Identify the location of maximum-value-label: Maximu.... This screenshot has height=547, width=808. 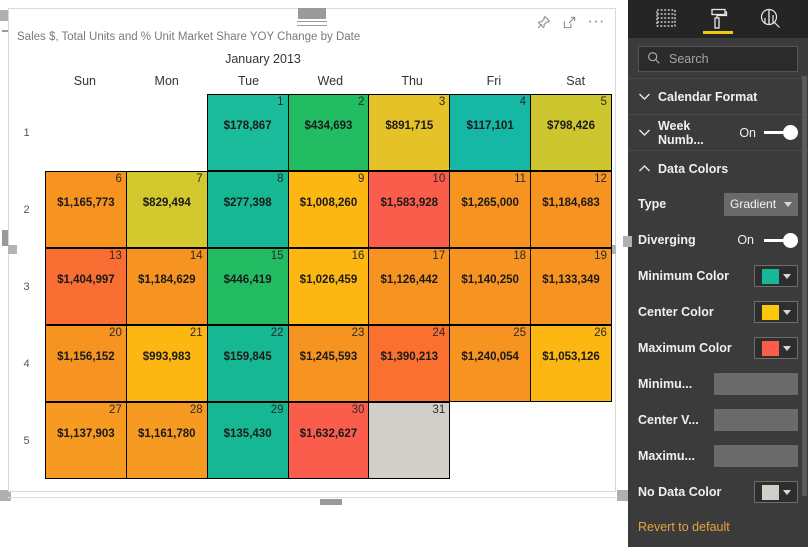
(666, 456).